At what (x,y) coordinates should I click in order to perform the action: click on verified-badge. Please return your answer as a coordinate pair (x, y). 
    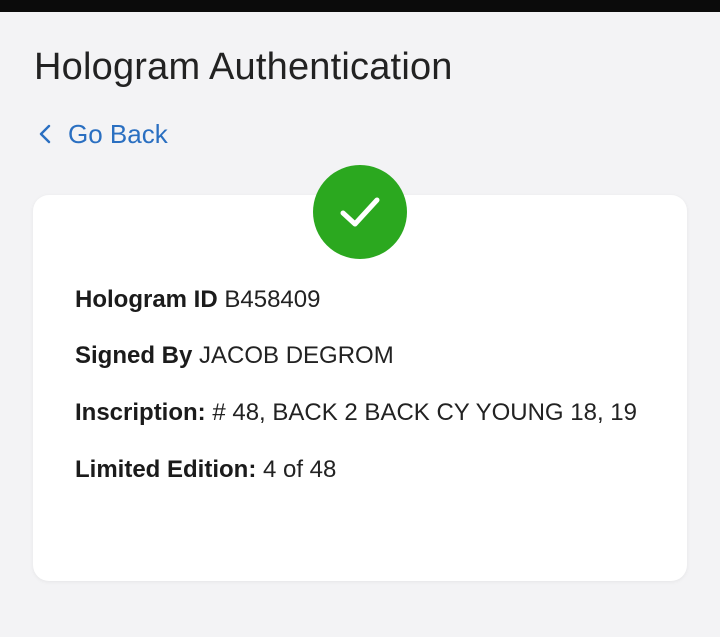
    Looking at the image, I should click on (360, 212).